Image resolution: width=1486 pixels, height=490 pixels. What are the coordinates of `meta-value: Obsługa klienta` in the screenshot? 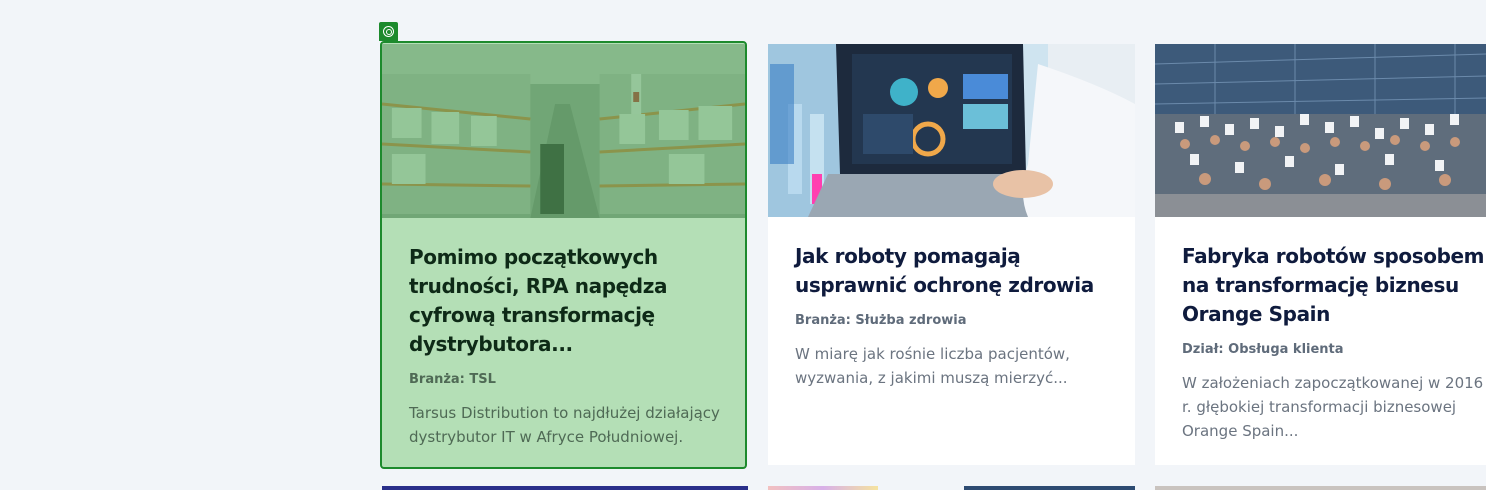 It's located at (1286, 349).